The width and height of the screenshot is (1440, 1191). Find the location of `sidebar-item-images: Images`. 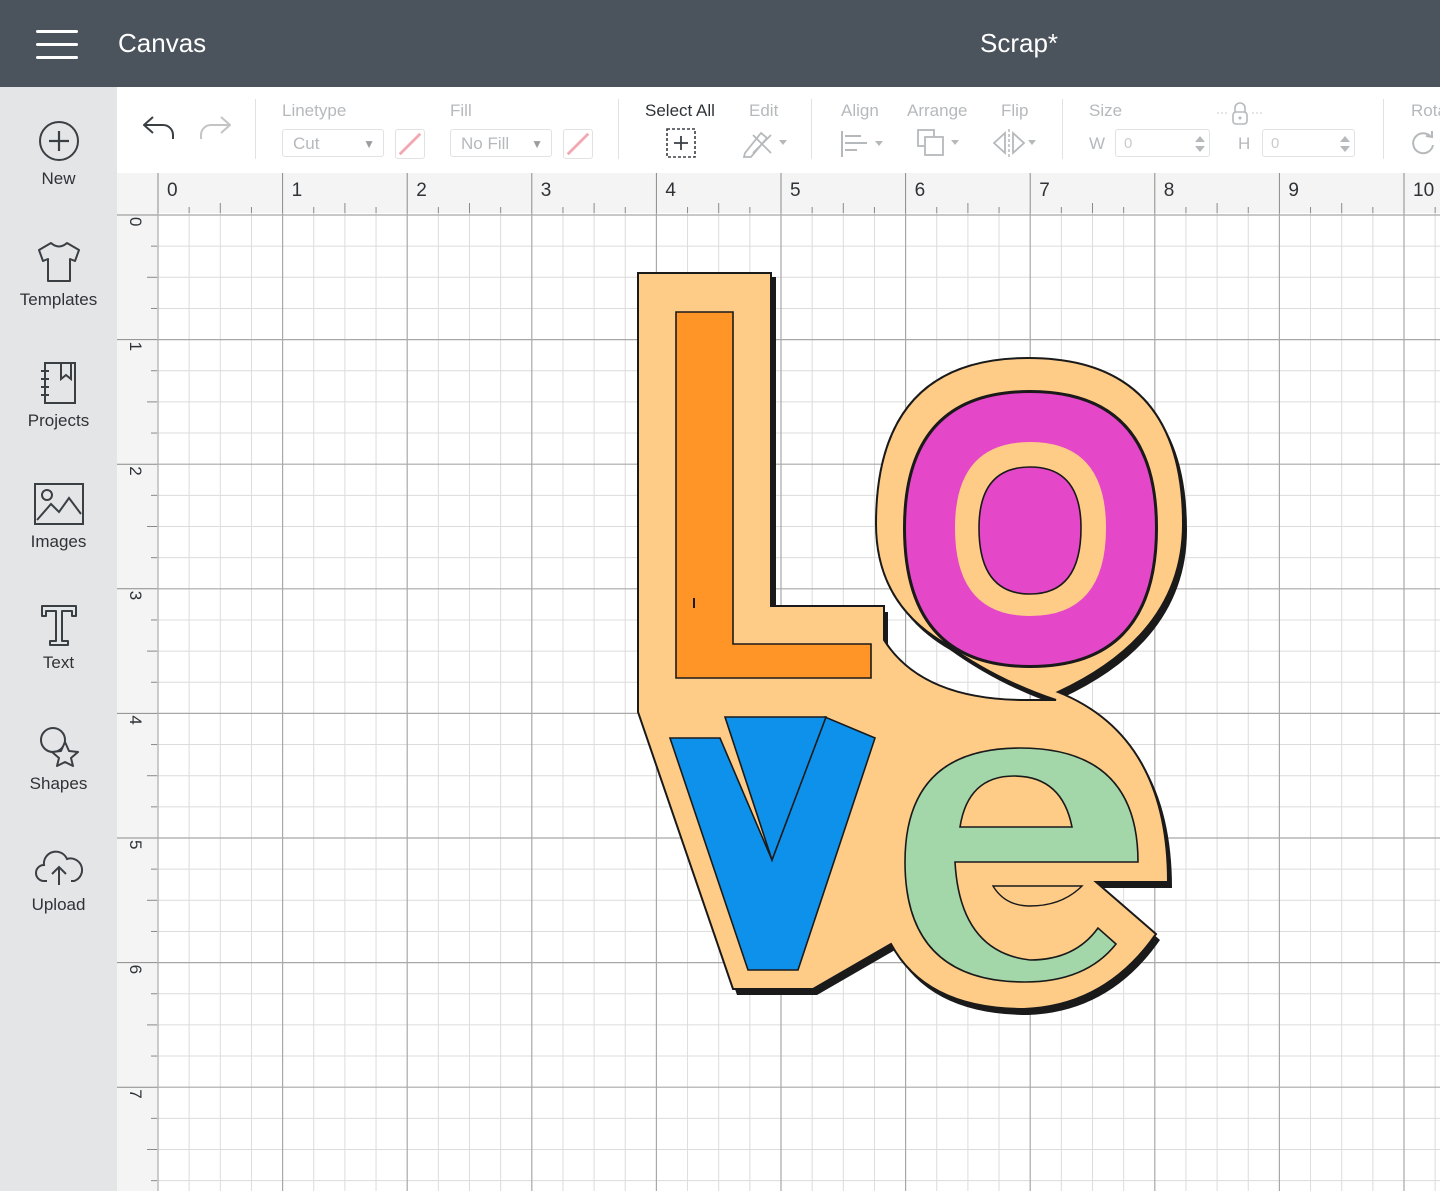

sidebar-item-images: Images is located at coordinates (58, 537).